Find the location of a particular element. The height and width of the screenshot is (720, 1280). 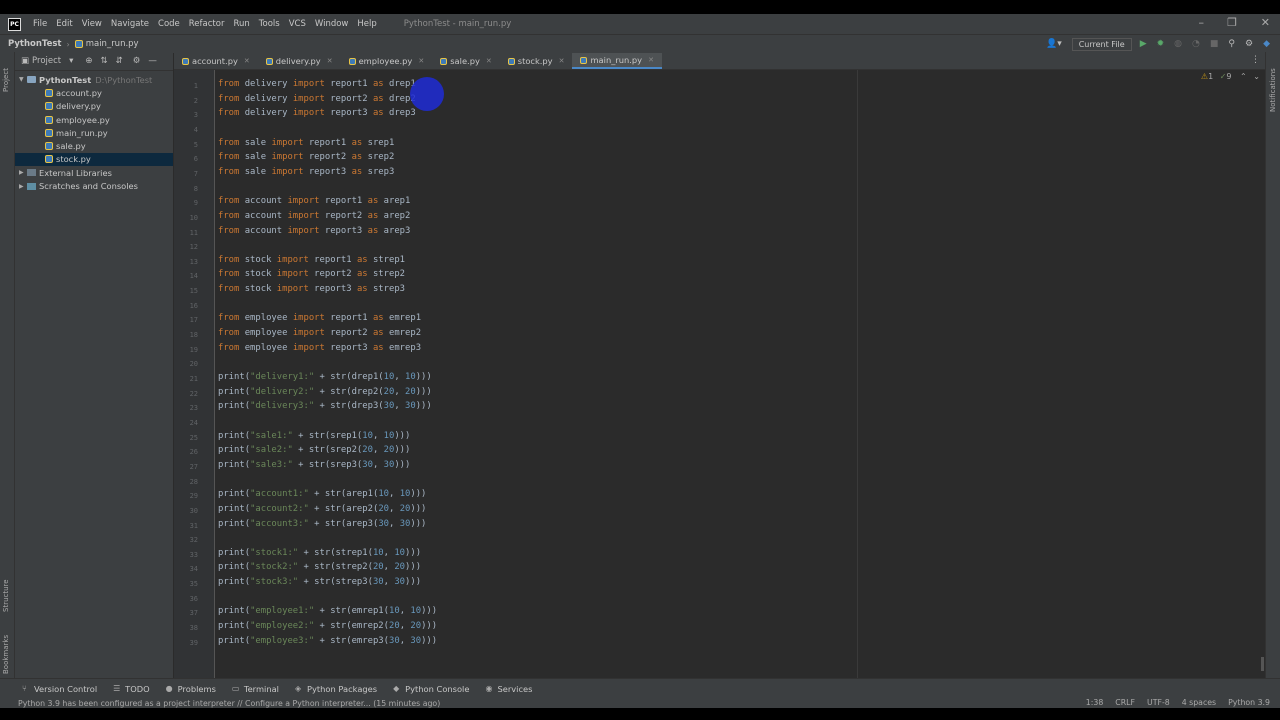

code-line: print("delivery2:" + str(drep2(20, 20))) is located at coordinates (325, 392).